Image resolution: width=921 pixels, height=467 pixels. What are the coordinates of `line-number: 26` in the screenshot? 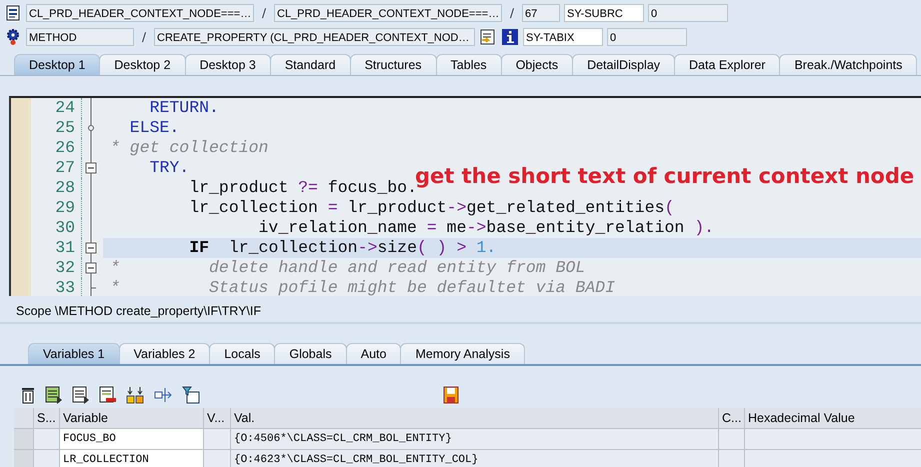 It's located at (56, 148).